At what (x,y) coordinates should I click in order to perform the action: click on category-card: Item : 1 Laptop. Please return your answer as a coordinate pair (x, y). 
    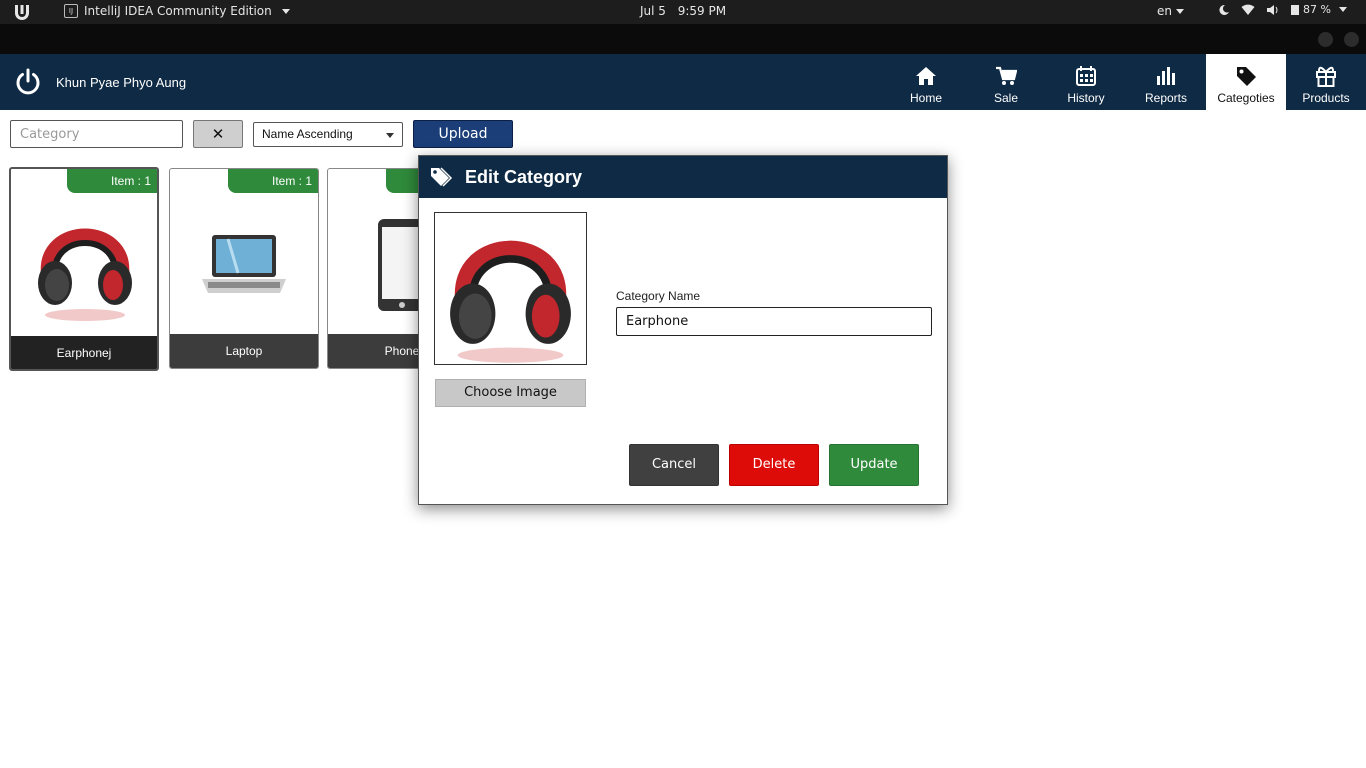
    Looking at the image, I should click on (244, 268).